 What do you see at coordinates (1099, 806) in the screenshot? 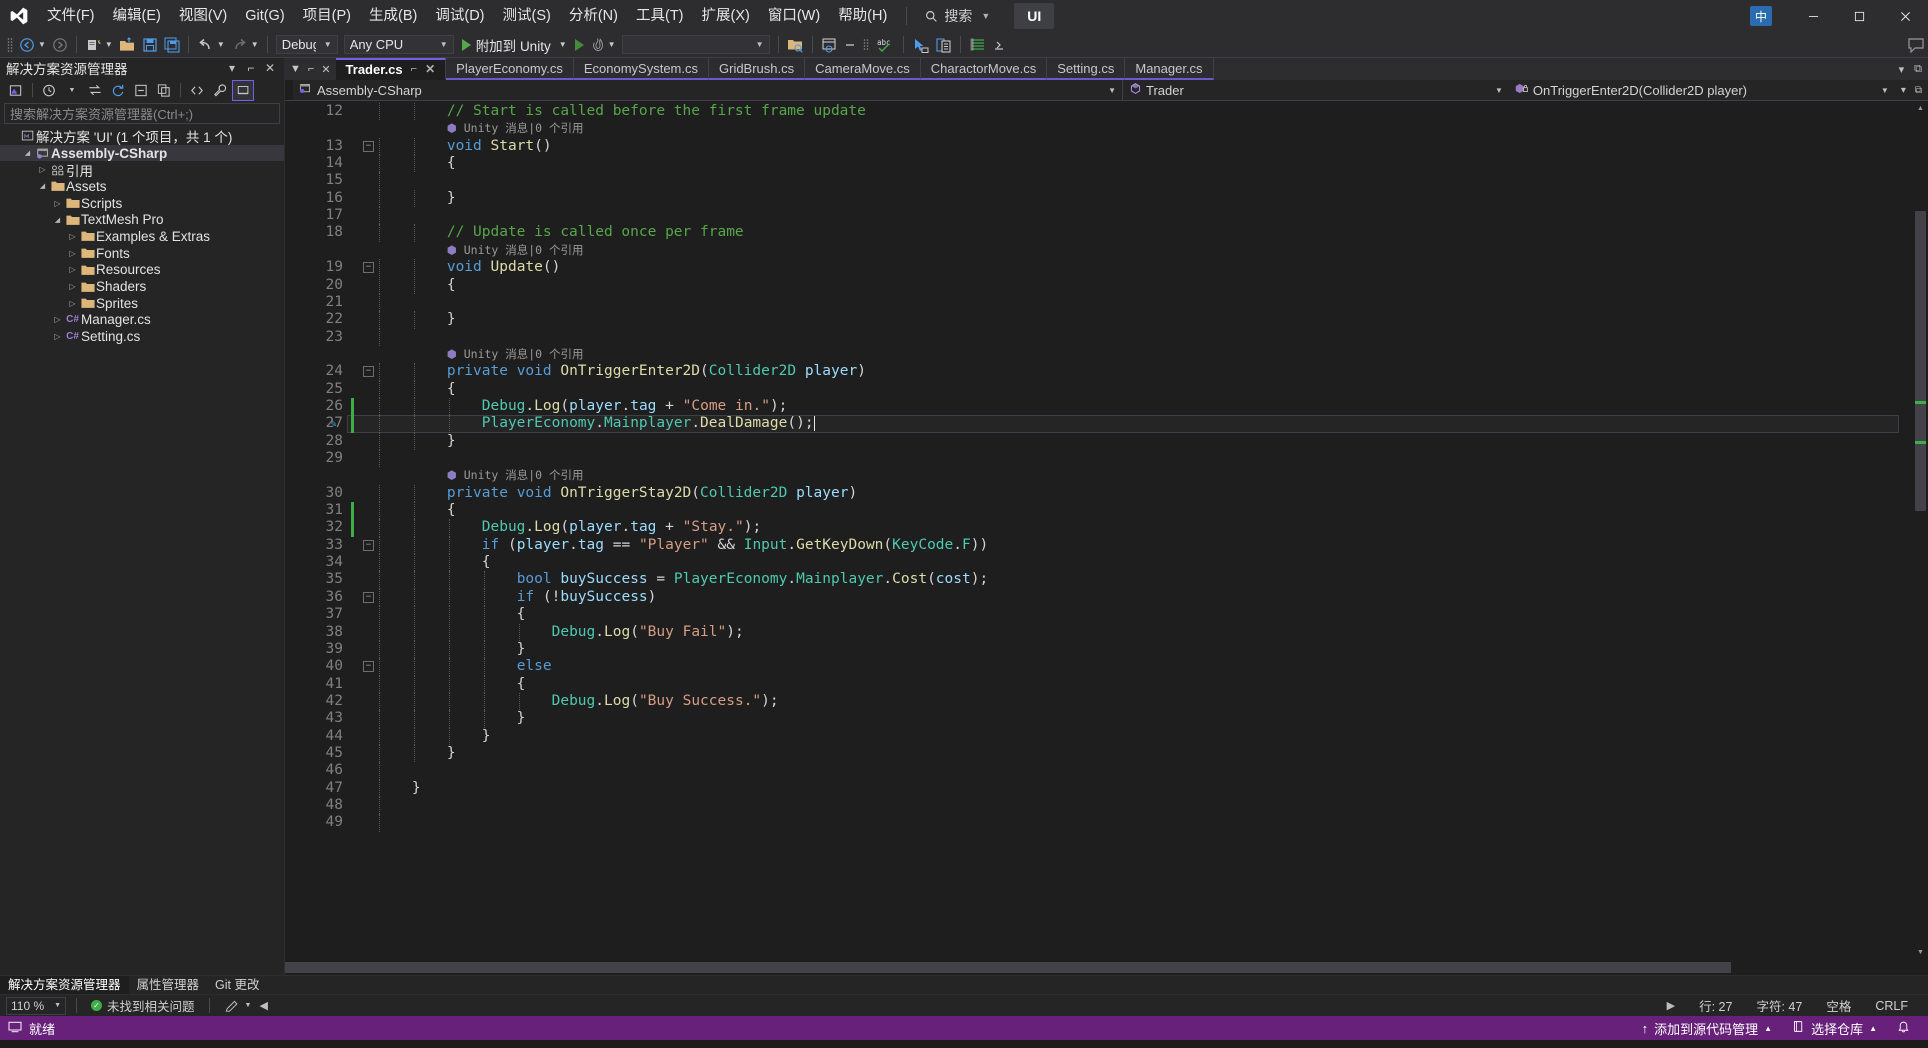
I see `code-line: 48` at bounding box center [1099, 806].